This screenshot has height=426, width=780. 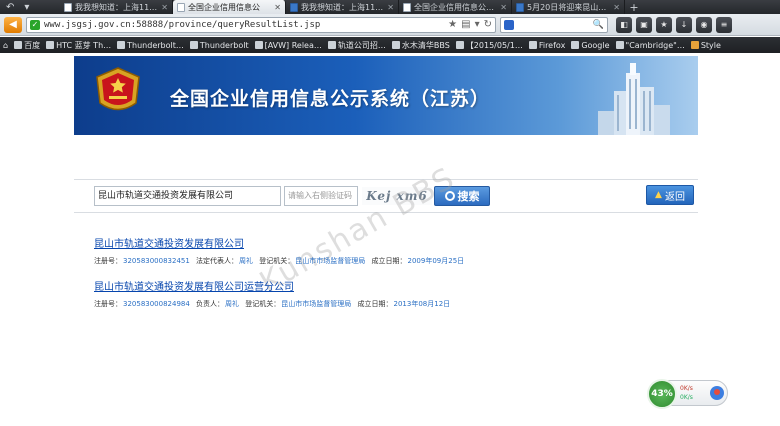 I want to click on bookmark-item: 水木清华BBS, so click(x=420, y=45).